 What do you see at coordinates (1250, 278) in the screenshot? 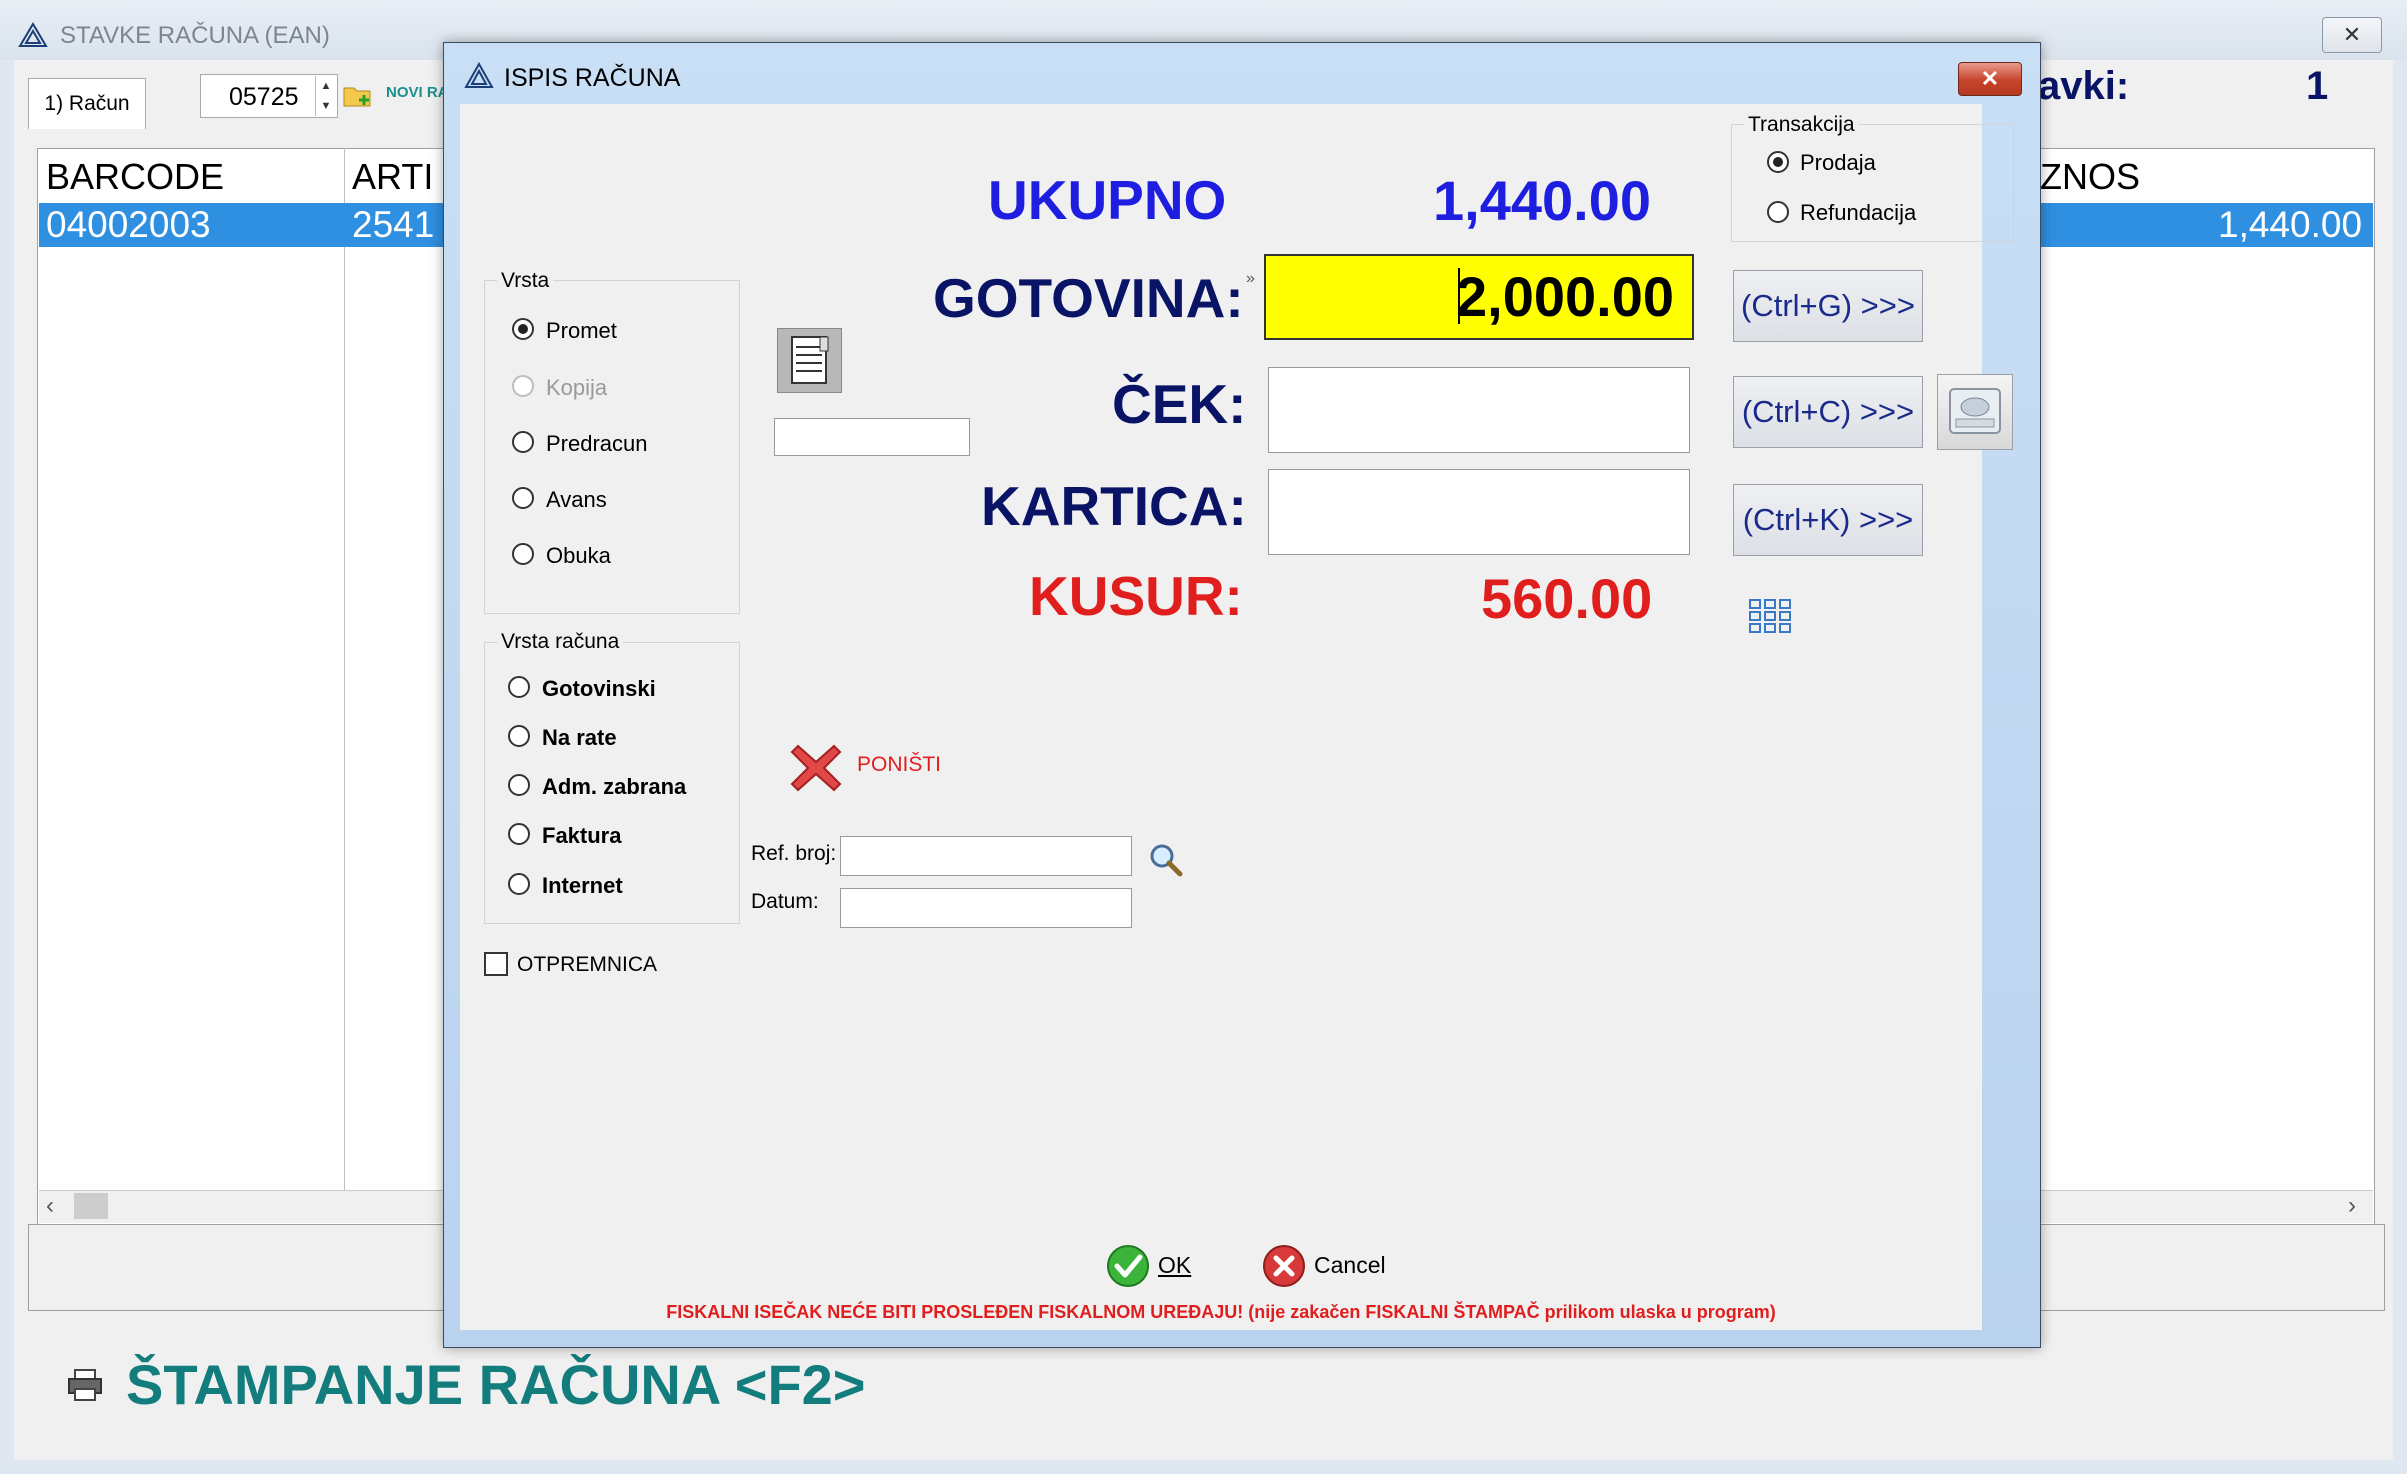
I see `double-arrow-icon: »` at bounding box center [1250, 278].